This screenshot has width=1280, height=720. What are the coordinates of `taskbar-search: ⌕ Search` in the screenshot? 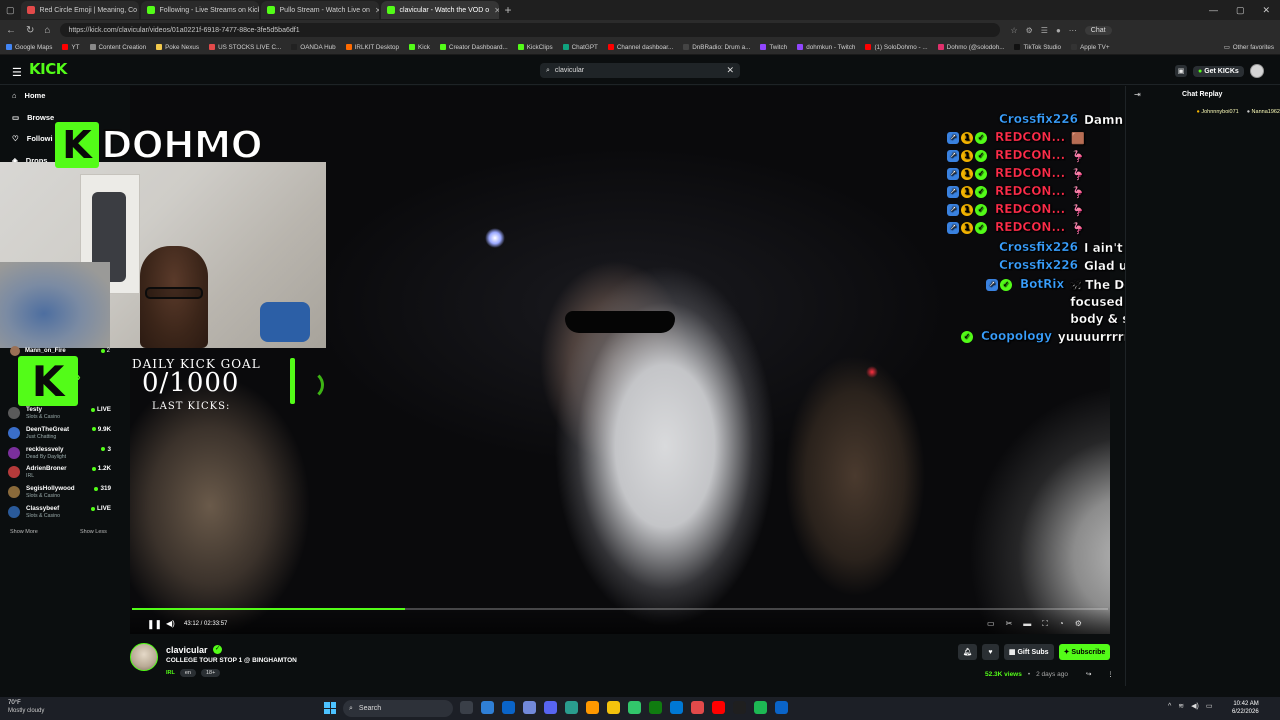 It's located at (398, 708).